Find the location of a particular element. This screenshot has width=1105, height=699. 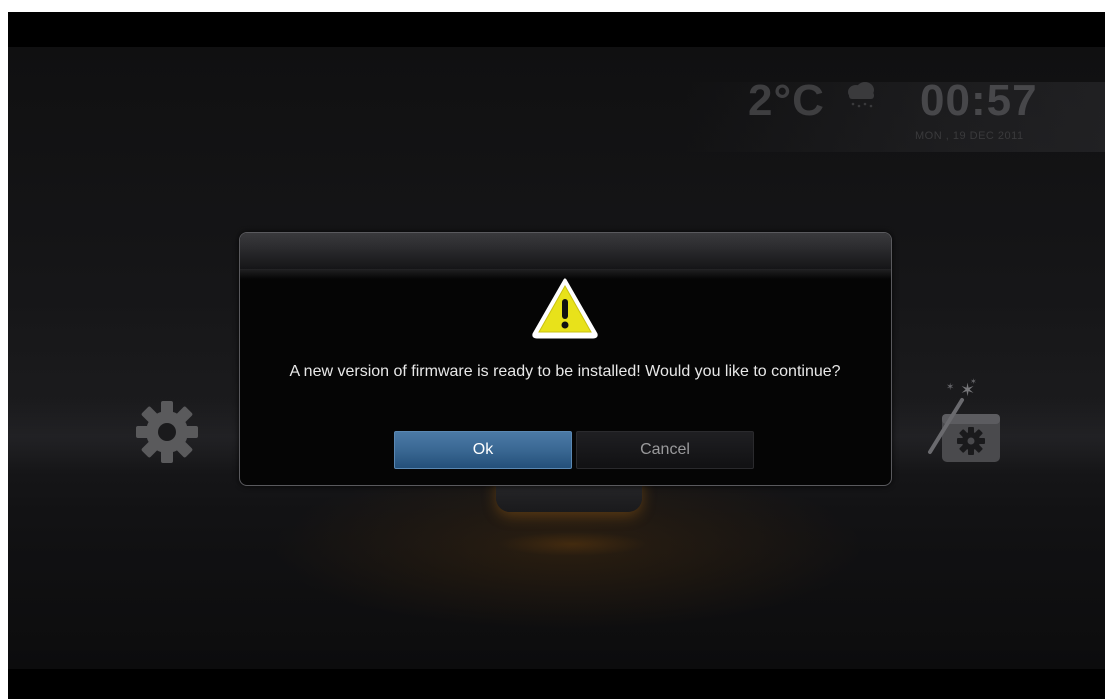

clock-date: MON , 19 DEC 2011 is located at coordinates (969, 136).